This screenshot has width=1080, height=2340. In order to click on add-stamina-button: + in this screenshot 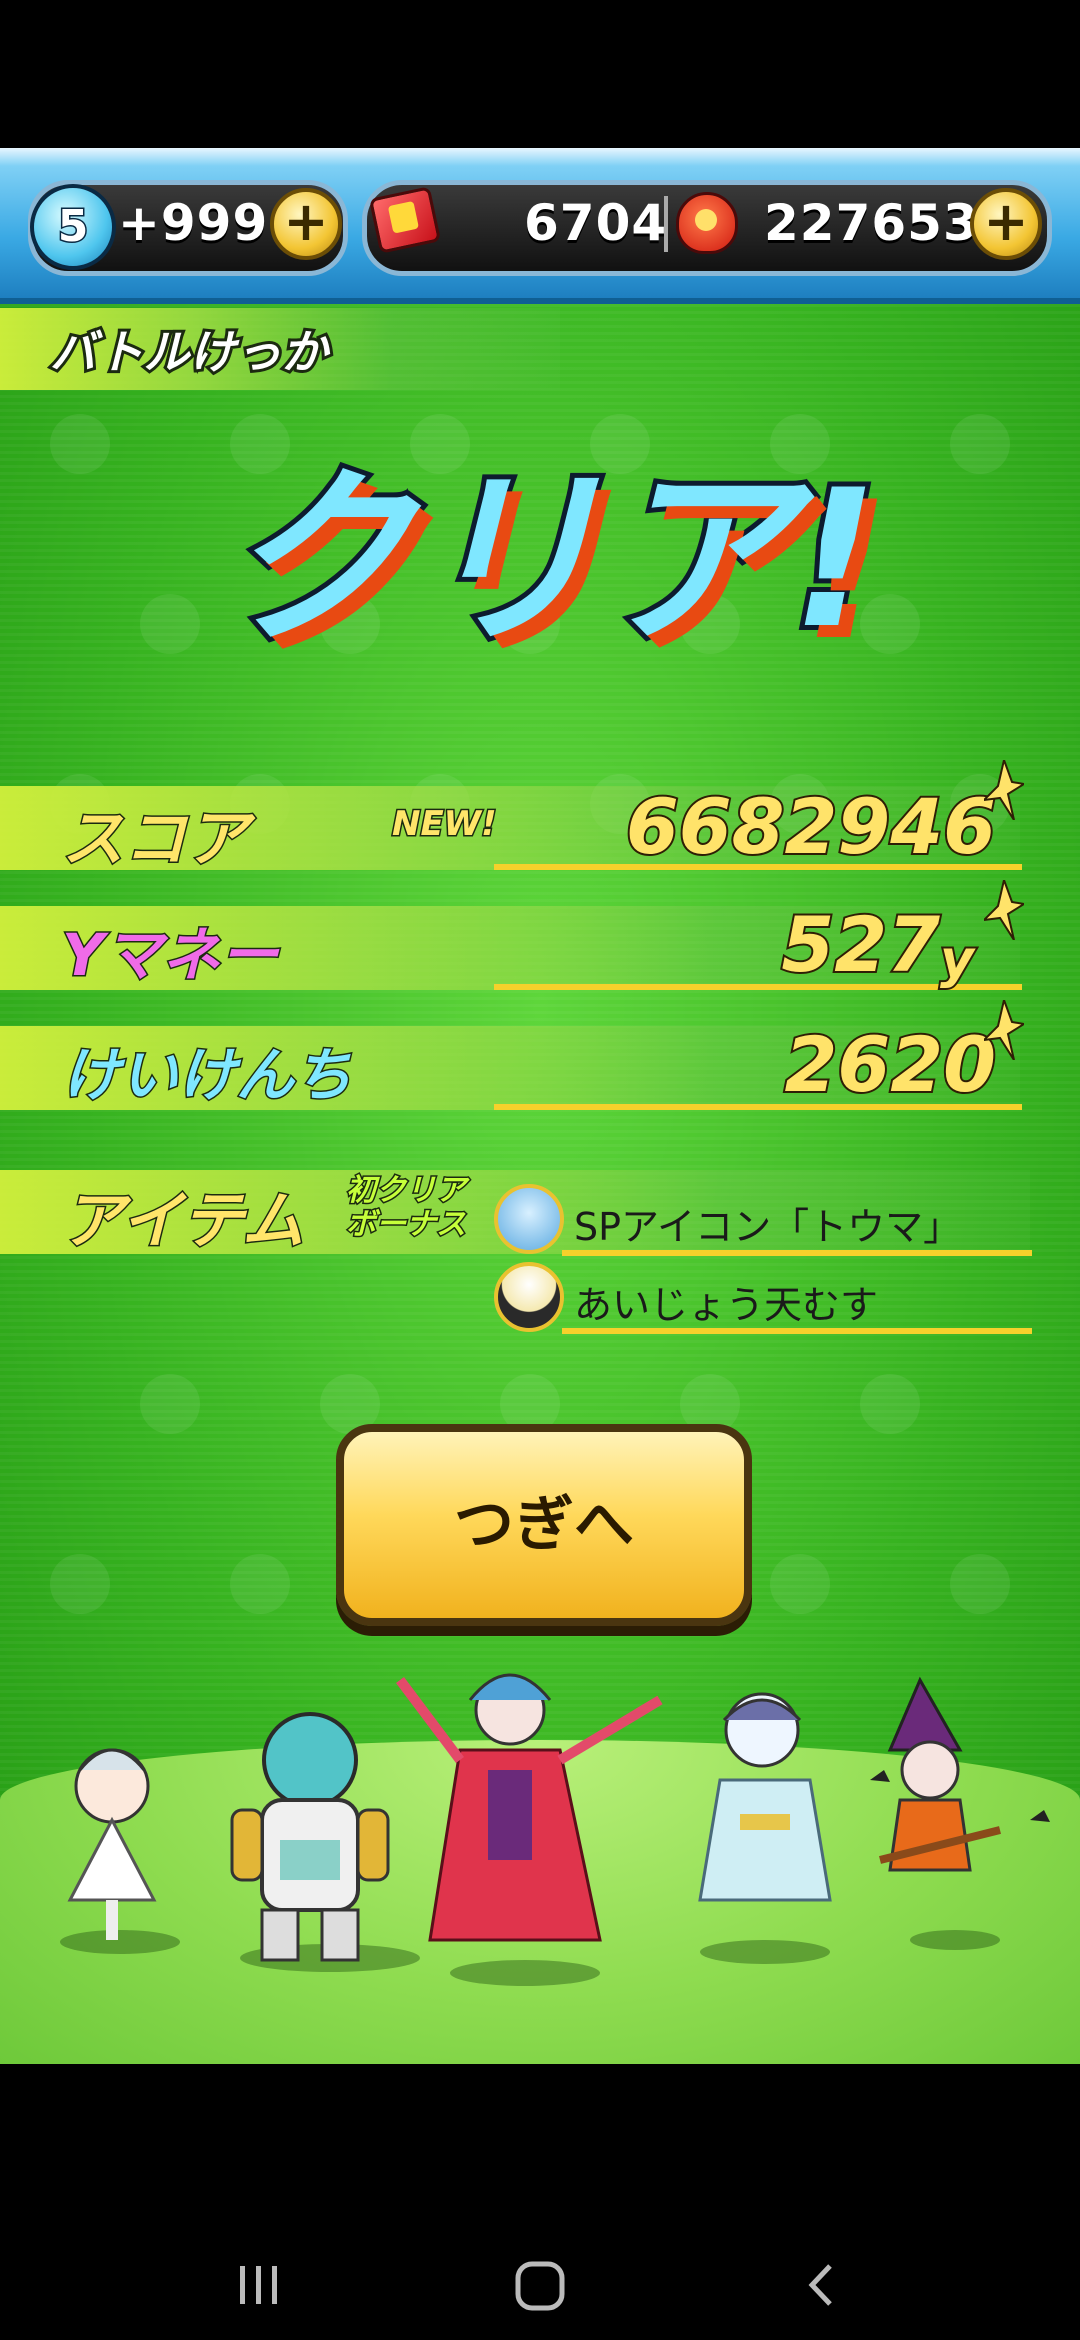, I will do `click(306, 224)`.